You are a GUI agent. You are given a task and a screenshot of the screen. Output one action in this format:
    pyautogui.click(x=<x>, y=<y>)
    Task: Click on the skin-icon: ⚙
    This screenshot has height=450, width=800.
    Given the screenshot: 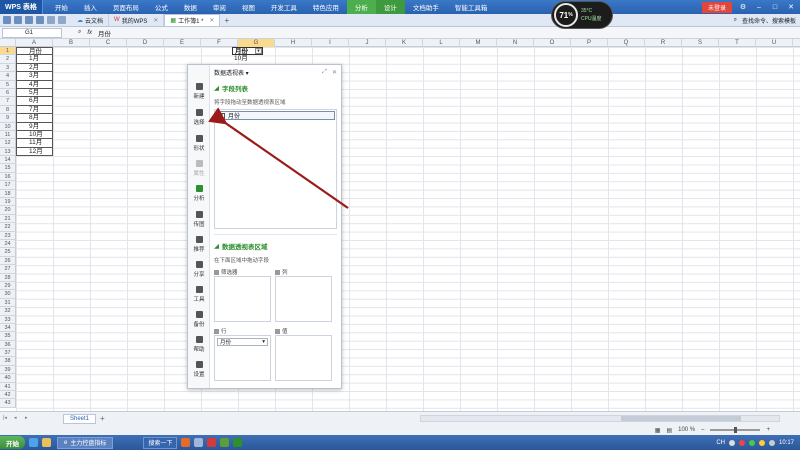 What is the action you would take?
    pyautogui.click(x=743, y=7)
    